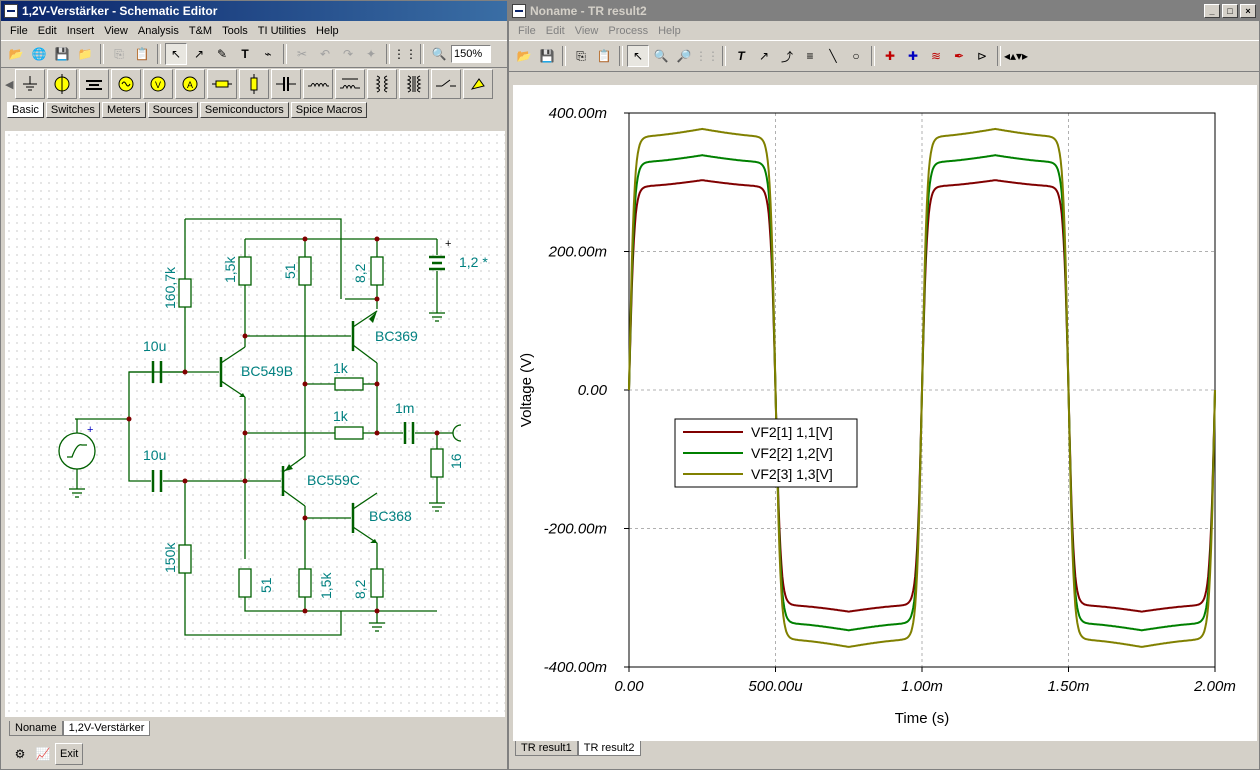 This screenshot has width=1260, height=770. I want to click on wire-icon: ⌁, so click(268, 54).